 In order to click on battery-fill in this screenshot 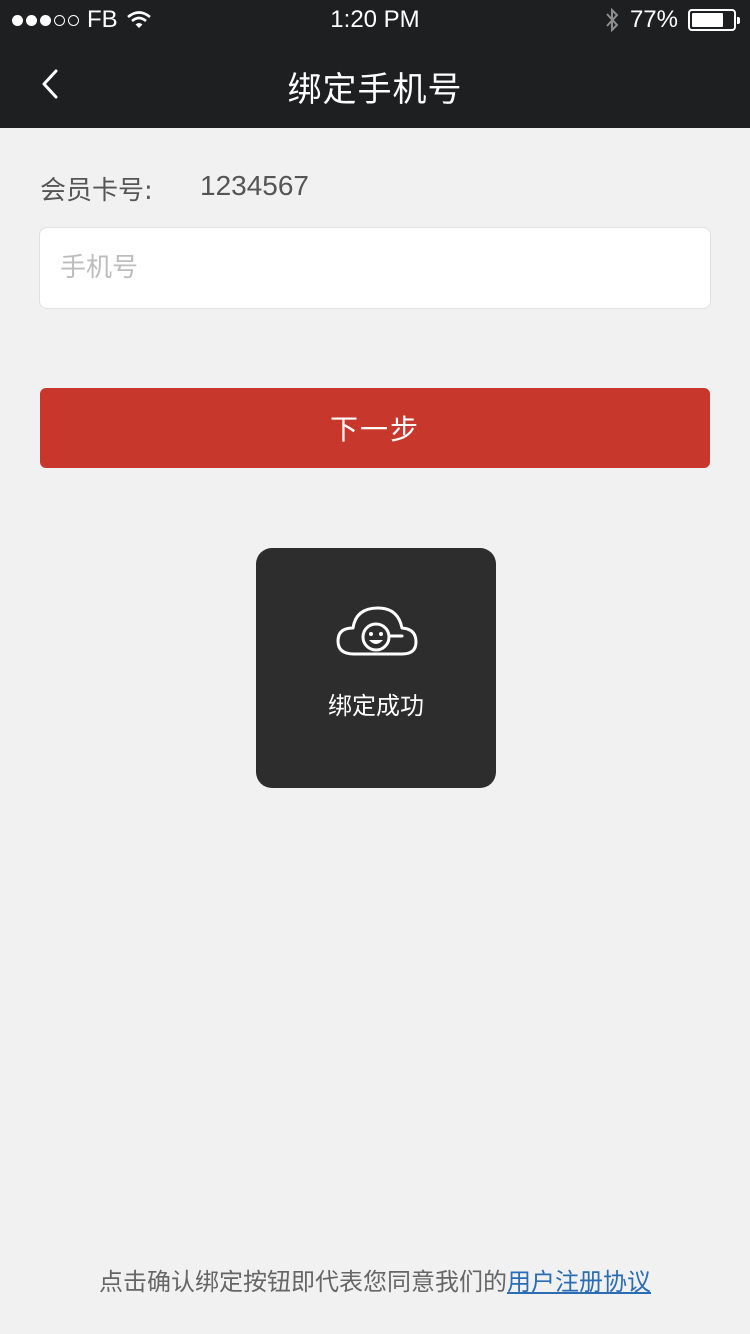, I will do `click(707, 20)`.